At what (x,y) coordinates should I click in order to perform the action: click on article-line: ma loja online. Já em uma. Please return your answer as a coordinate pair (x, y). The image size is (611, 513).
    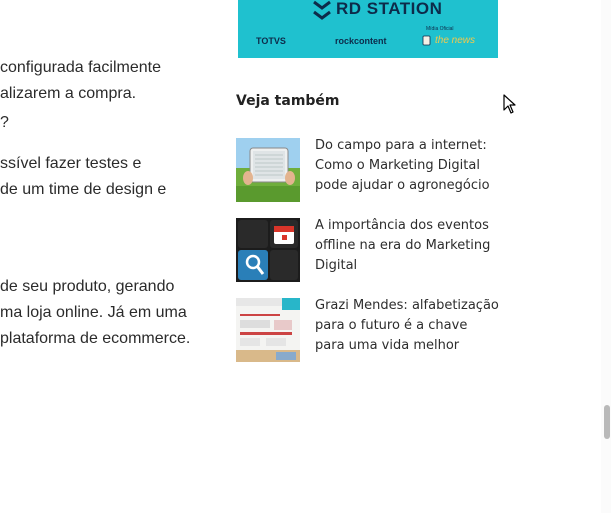
    Looking at the image, I should click on (93, 312).